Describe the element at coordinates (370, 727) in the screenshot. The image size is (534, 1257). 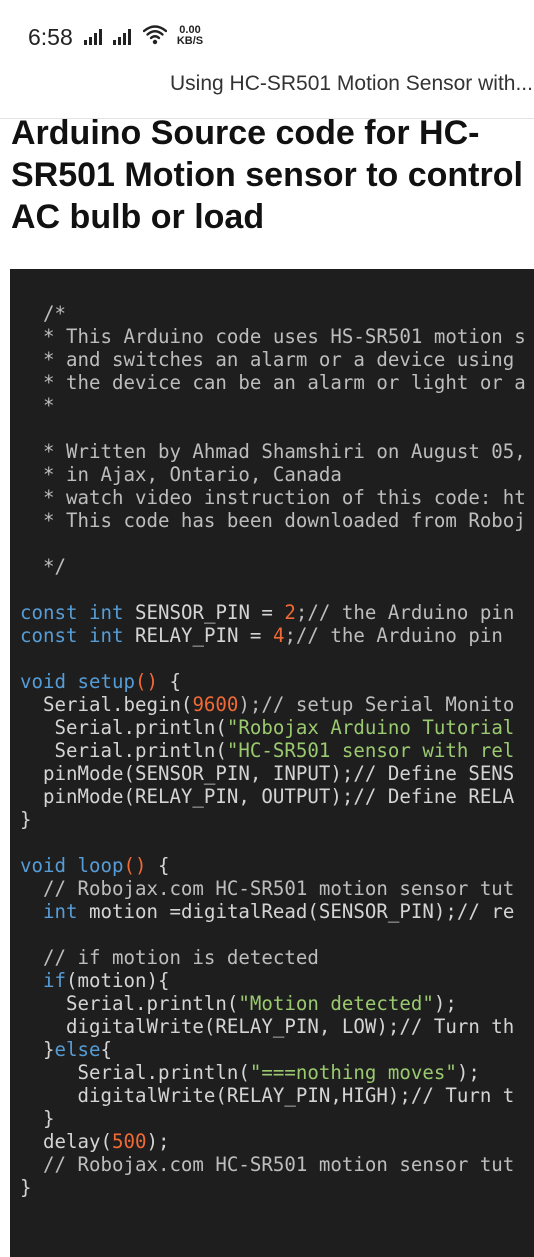
I see `code-token: "Robojax Arduino Tutorial` at that location.